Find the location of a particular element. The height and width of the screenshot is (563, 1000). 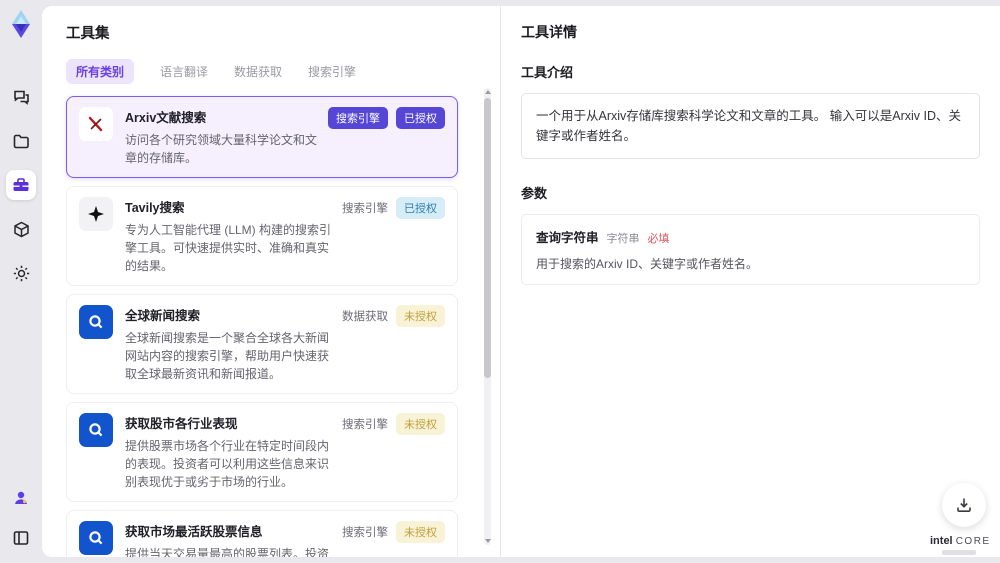

scroll-down-arrow is located at coordinates (487, 541).